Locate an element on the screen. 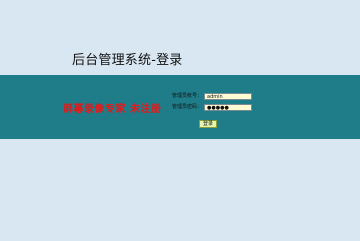 This screenshot has width=360, height=241. page-title: 后台管理系统-登录 is located at coordinates (127, 60).